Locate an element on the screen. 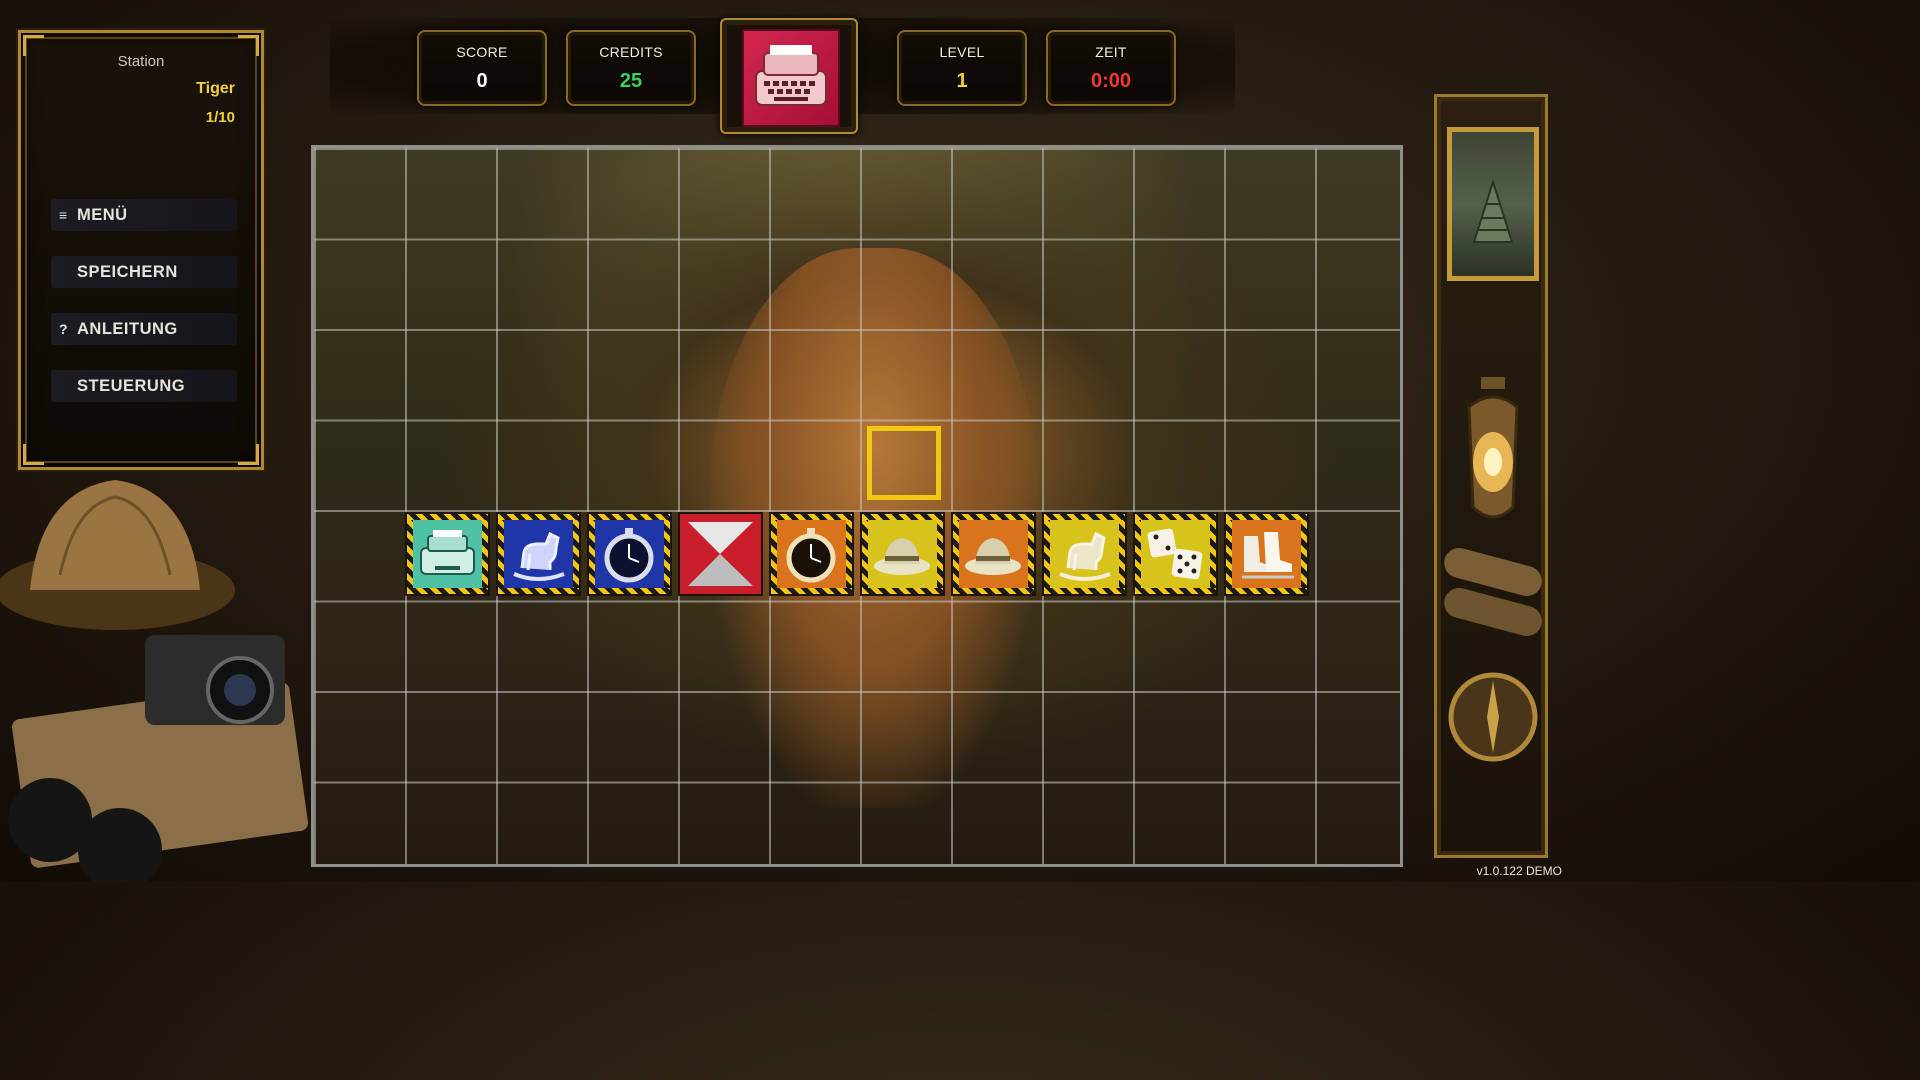 The height and width of the screenshot is (1080, 1920). hamburger-menu-icon: ≡ is located at coordinates (63, 215).